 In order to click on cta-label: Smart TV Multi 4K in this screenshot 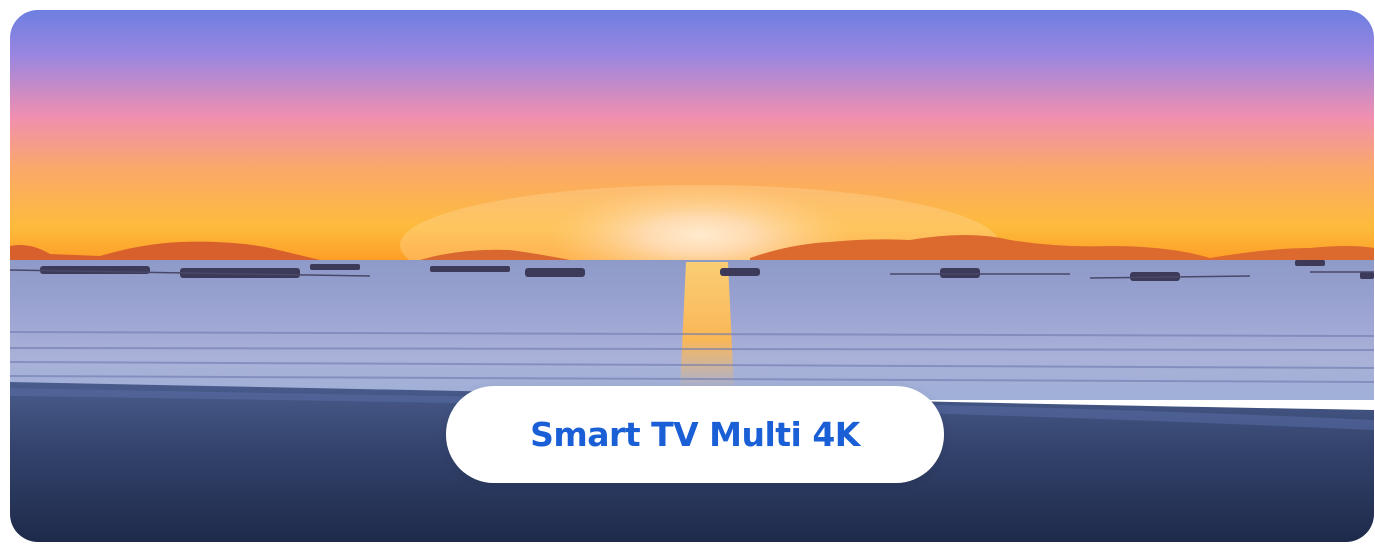, I will do `click(695, 434)`.